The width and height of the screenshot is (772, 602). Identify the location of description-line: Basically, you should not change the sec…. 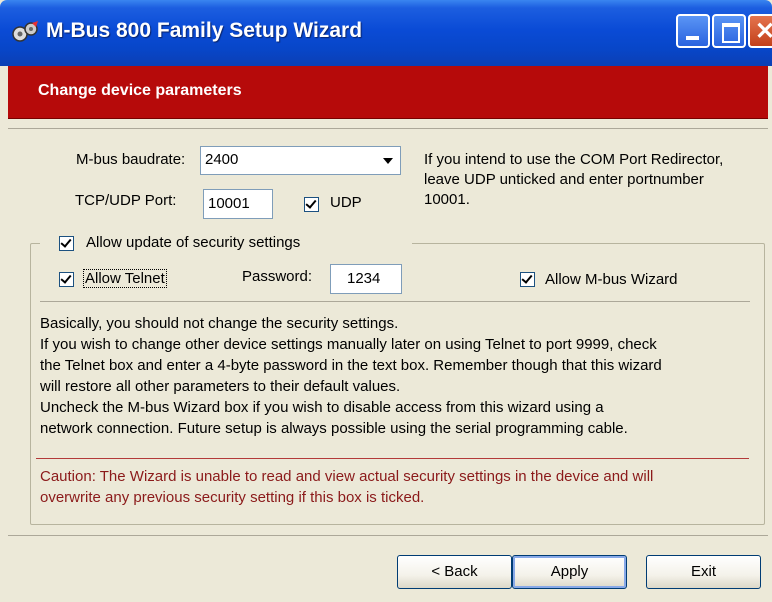
(219, 323).